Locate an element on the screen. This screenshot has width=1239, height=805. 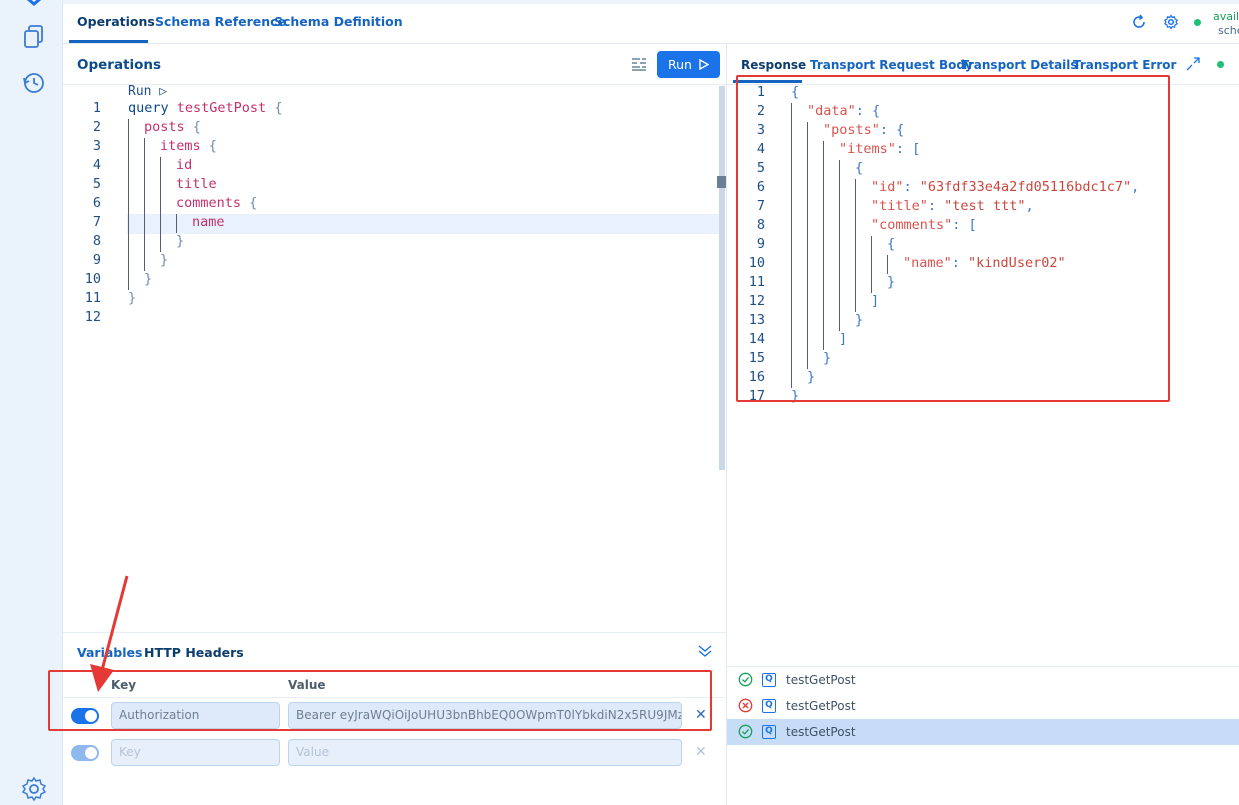
tab-transport-error: Transport Error is located at coordinates (1124, 65).